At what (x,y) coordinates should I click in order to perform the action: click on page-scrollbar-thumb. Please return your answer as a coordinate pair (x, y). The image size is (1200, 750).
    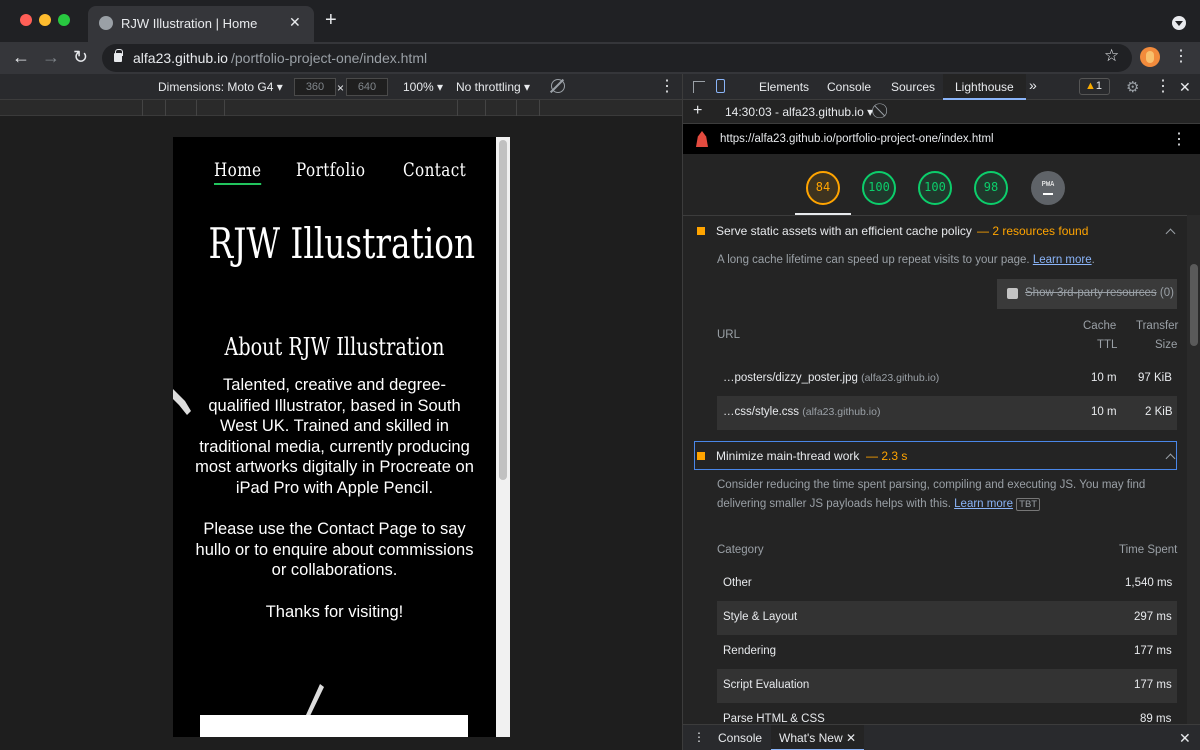
    Looking at the image, I should click on (503, 310).